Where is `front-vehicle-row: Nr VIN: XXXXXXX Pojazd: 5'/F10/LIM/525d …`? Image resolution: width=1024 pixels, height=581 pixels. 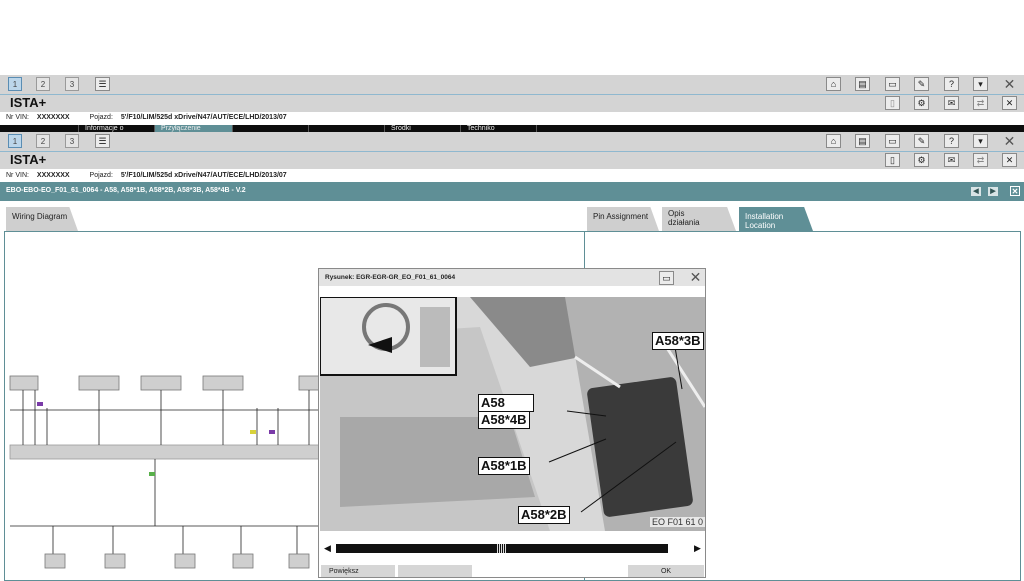 front-vehicle-row: Nr VIN: XXXXXXX Pojazd: 5'/F10/LIM/525d … is located at coordinates (146, 175).